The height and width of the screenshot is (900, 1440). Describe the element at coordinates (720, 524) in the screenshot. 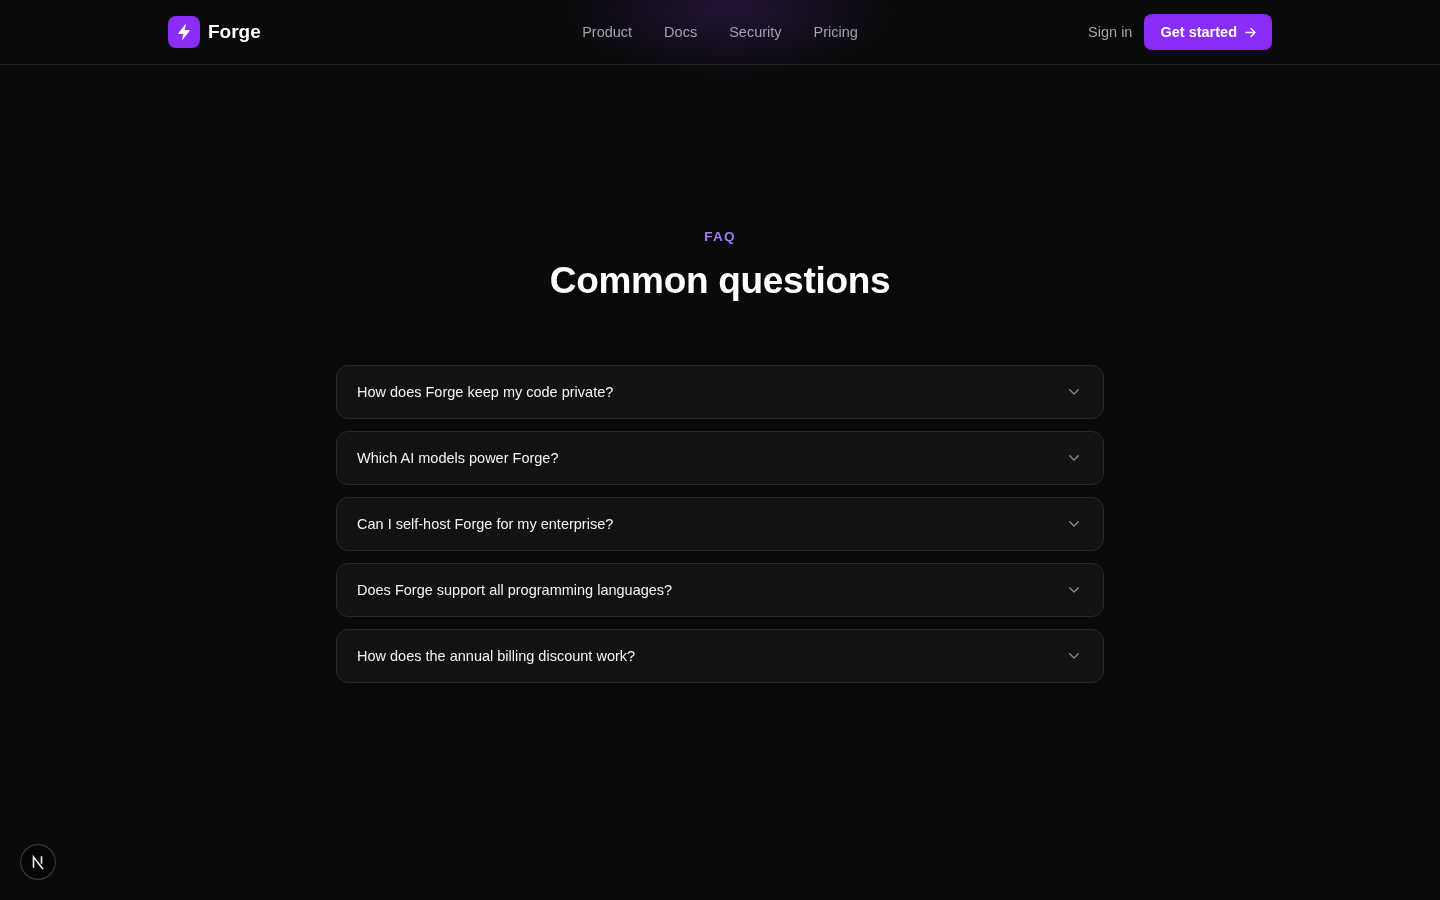

I see `faq-question: Can I self-host Forge for my enterprise?` at that location.